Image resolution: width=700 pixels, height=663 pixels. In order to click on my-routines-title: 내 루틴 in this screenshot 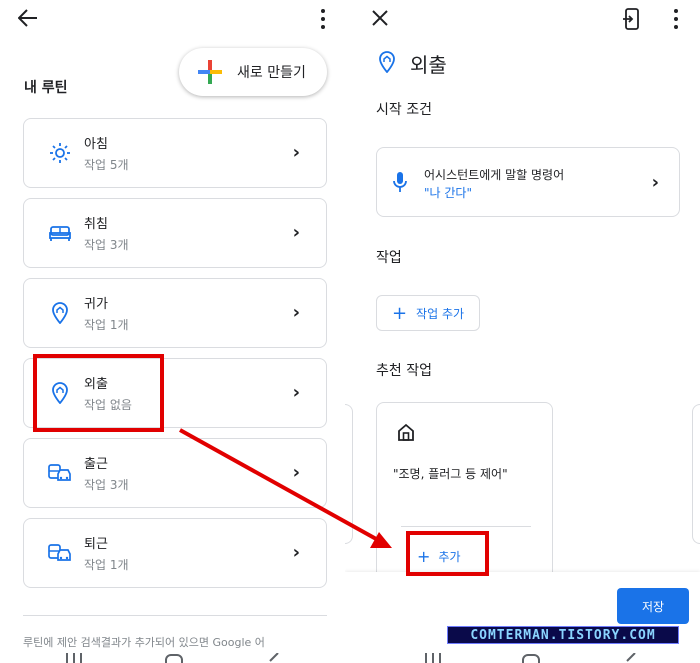, I will do `click(46, 88)`.